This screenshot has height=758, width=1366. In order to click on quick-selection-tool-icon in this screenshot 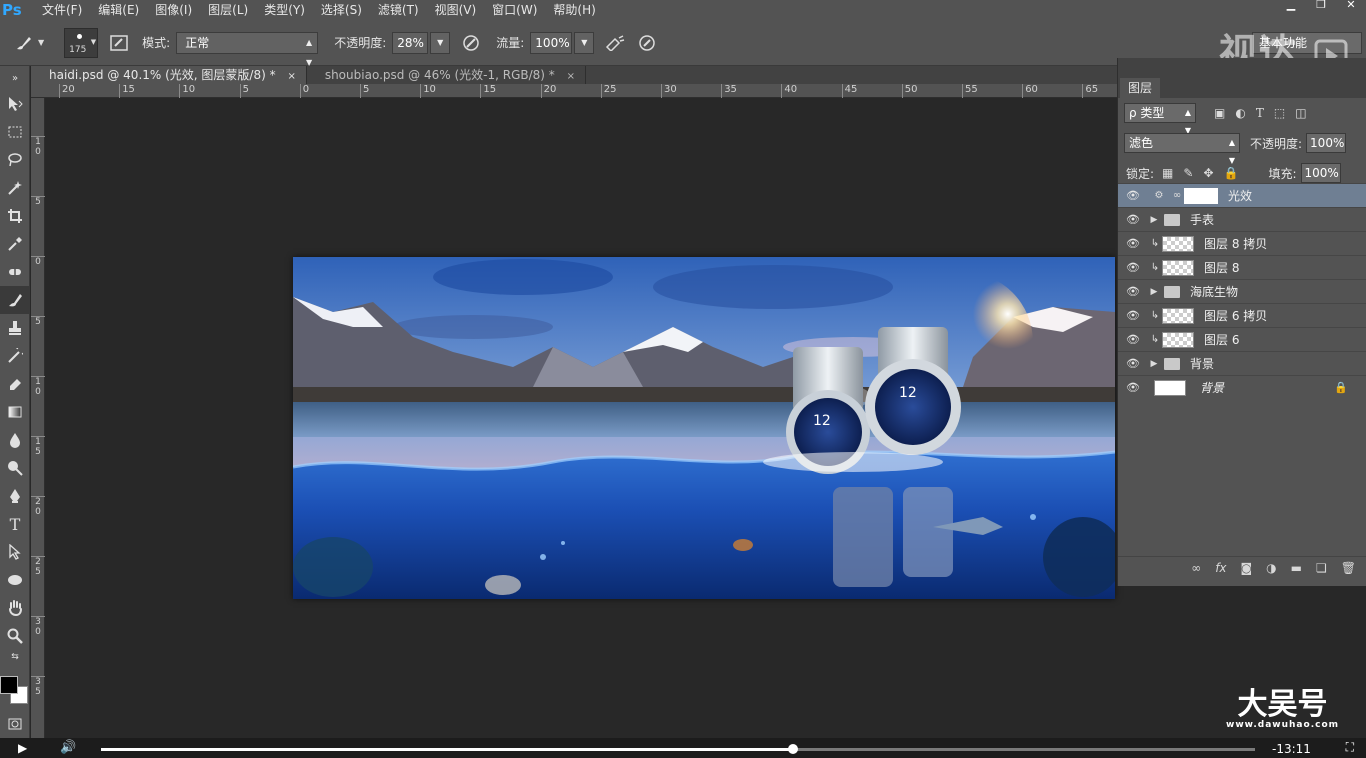, I will do `click(15, 188)`.